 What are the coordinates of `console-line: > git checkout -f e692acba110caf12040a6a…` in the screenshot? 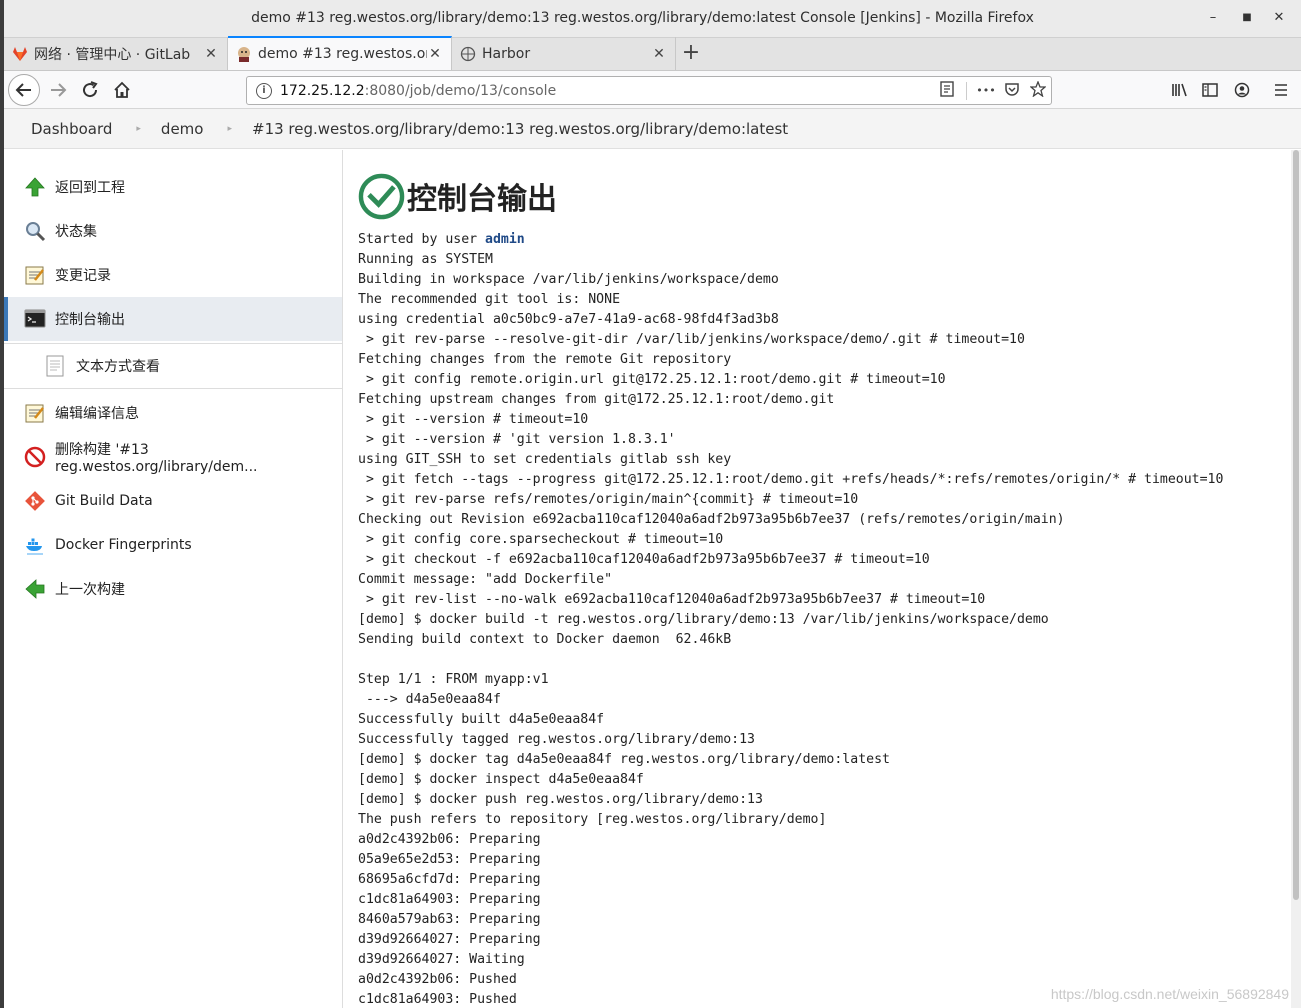 It's located at (644, 559).